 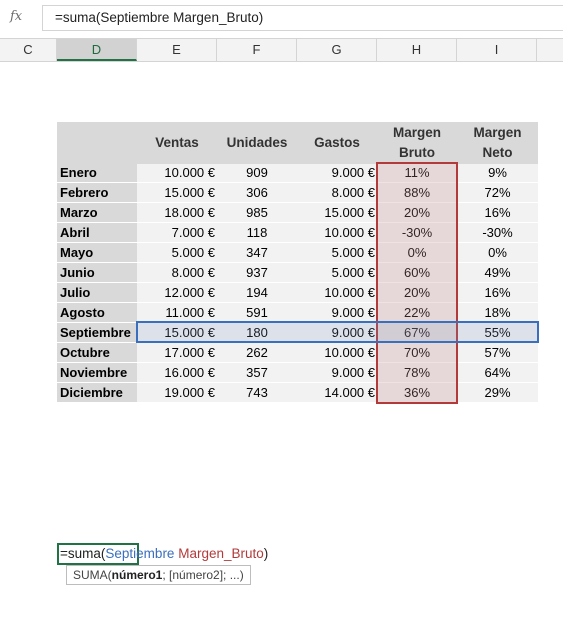 I want to click on cell-month: Mayo, so click(x=98, y=253).